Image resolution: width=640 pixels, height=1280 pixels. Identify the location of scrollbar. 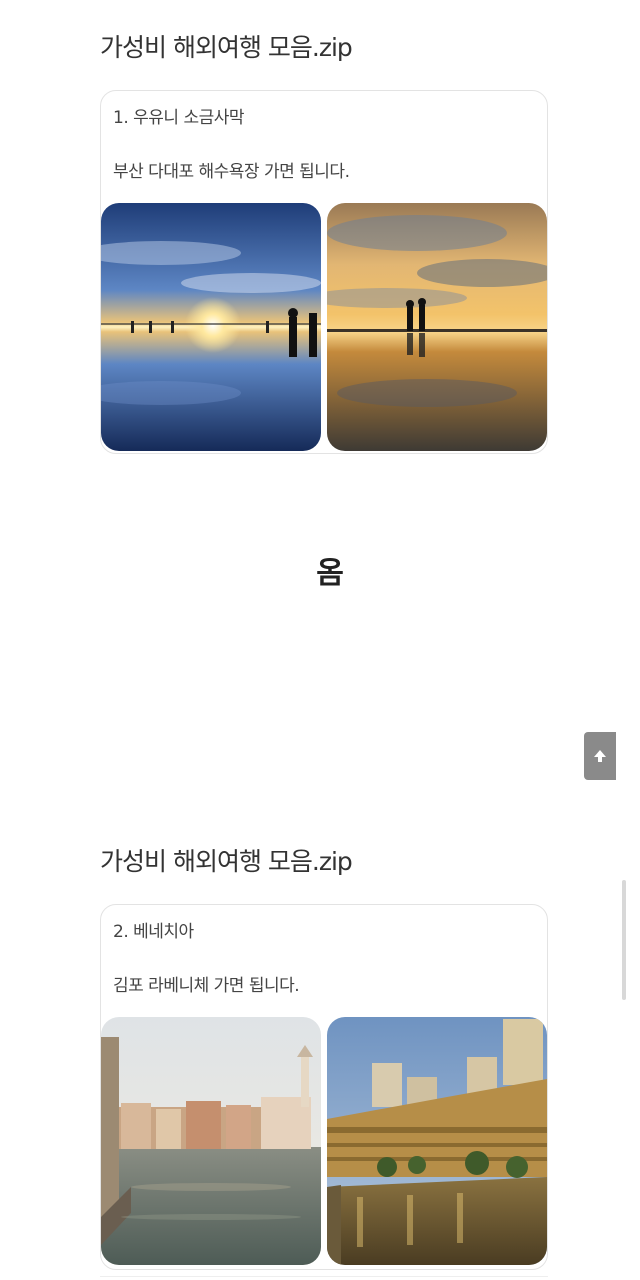
(624, 940).